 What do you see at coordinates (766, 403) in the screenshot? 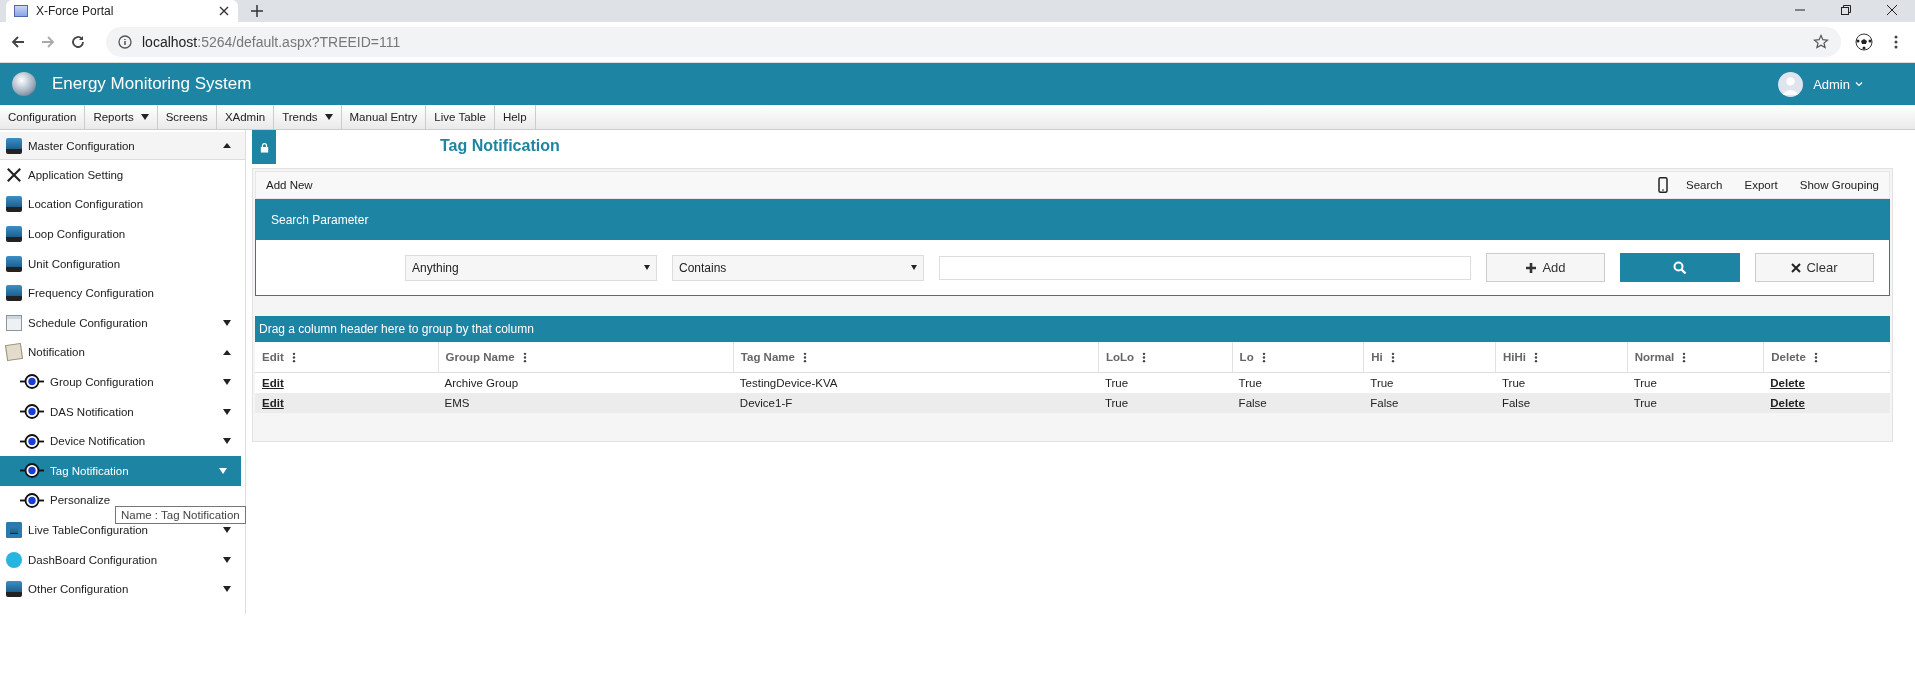
I see `table-cell: Device1-F` at bounding box center [766, 403].